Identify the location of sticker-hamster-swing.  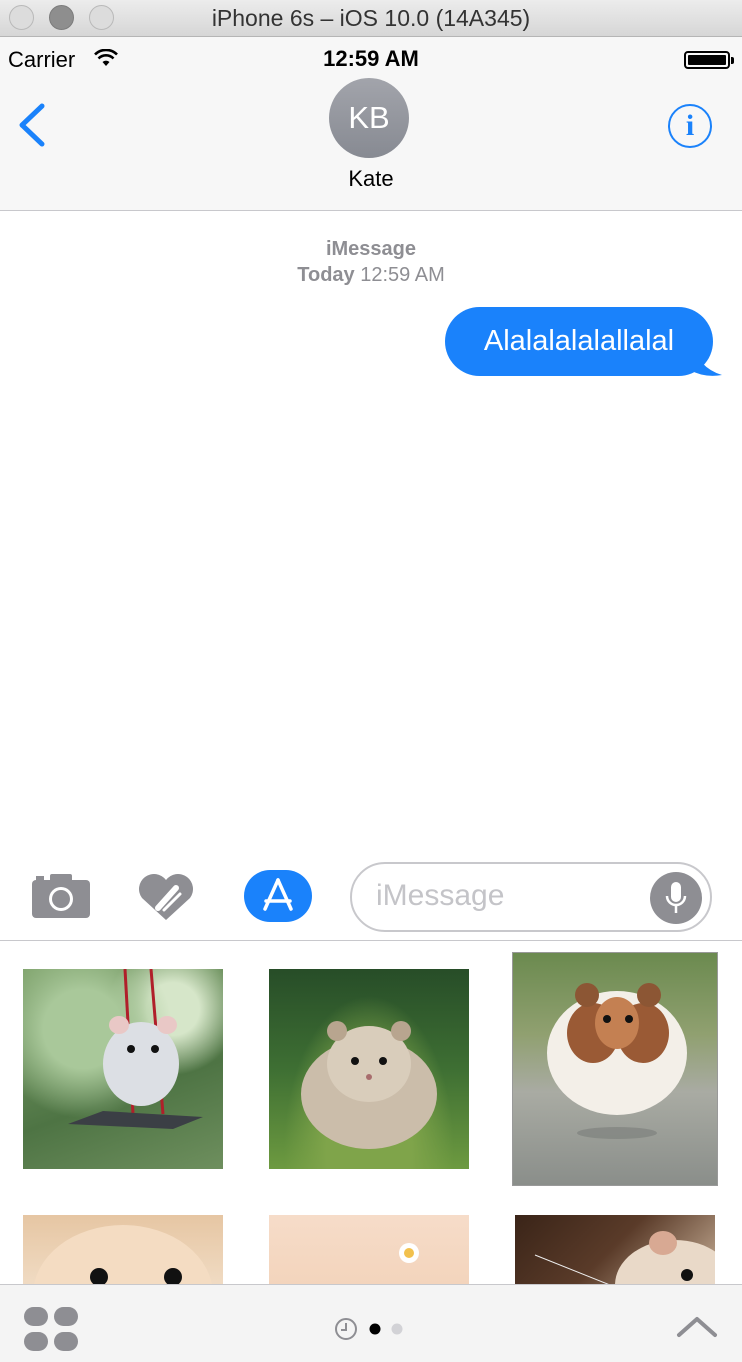
(123, 1069).